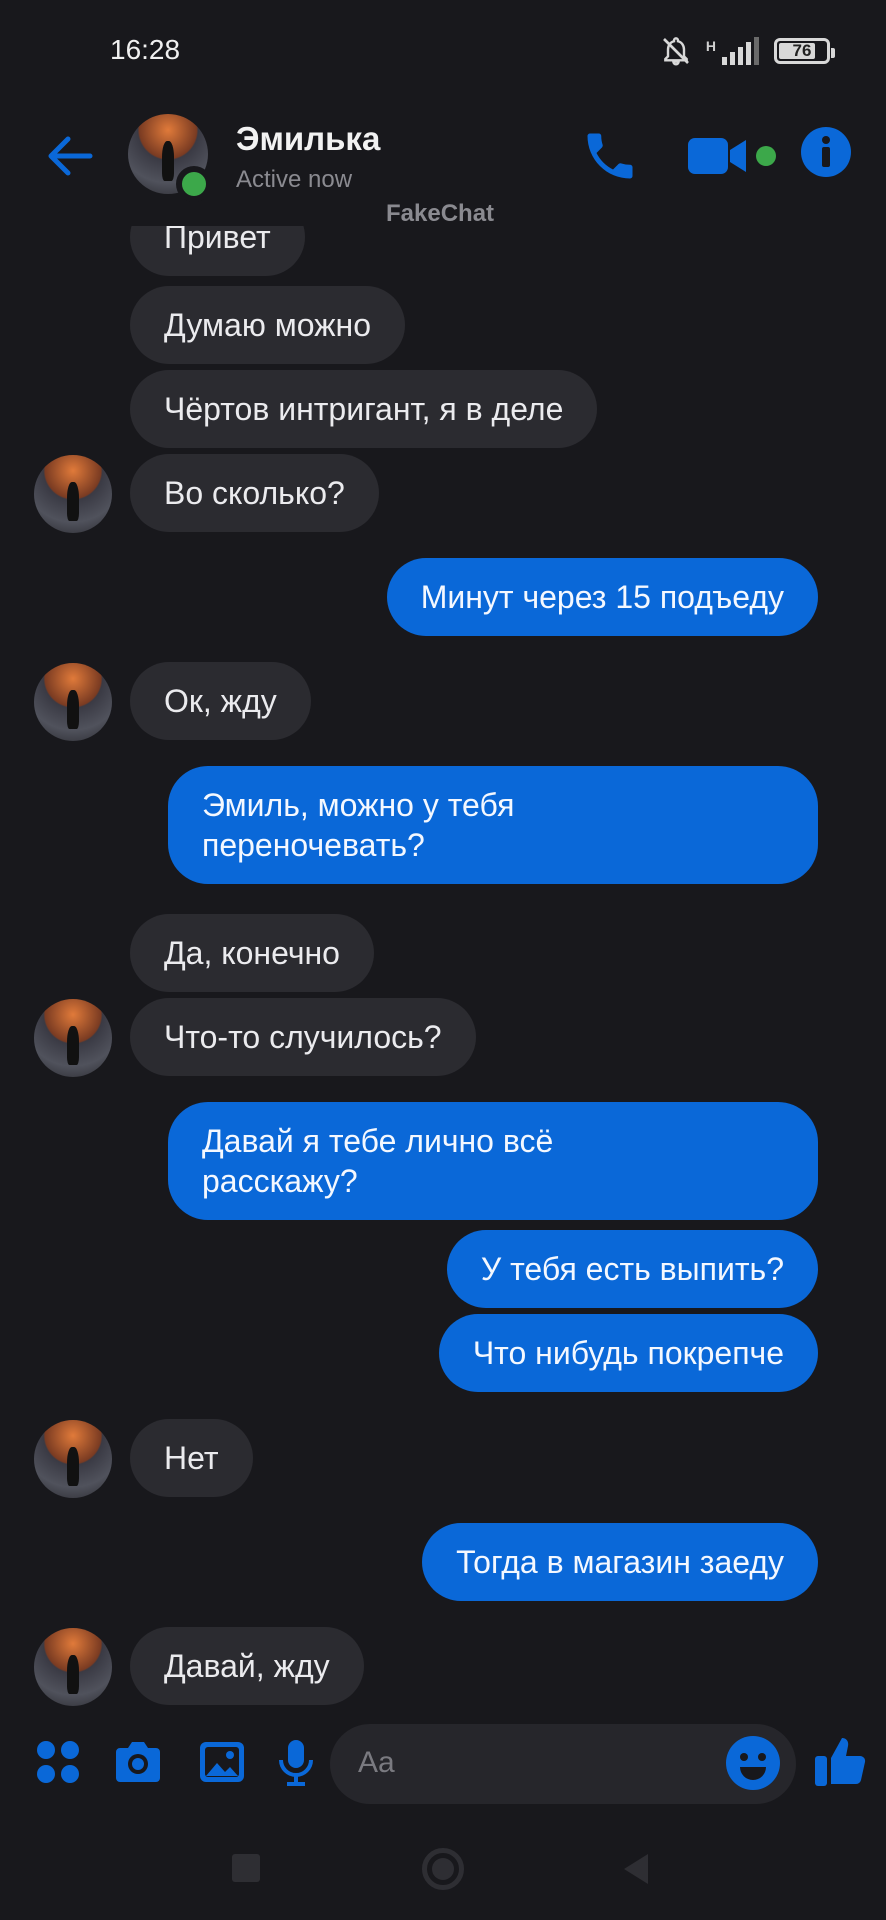  What do you see at coordinates (440, 213) in the screenshot?
I see `watermark-text: FakeChat` at bounding box center [440, 213].